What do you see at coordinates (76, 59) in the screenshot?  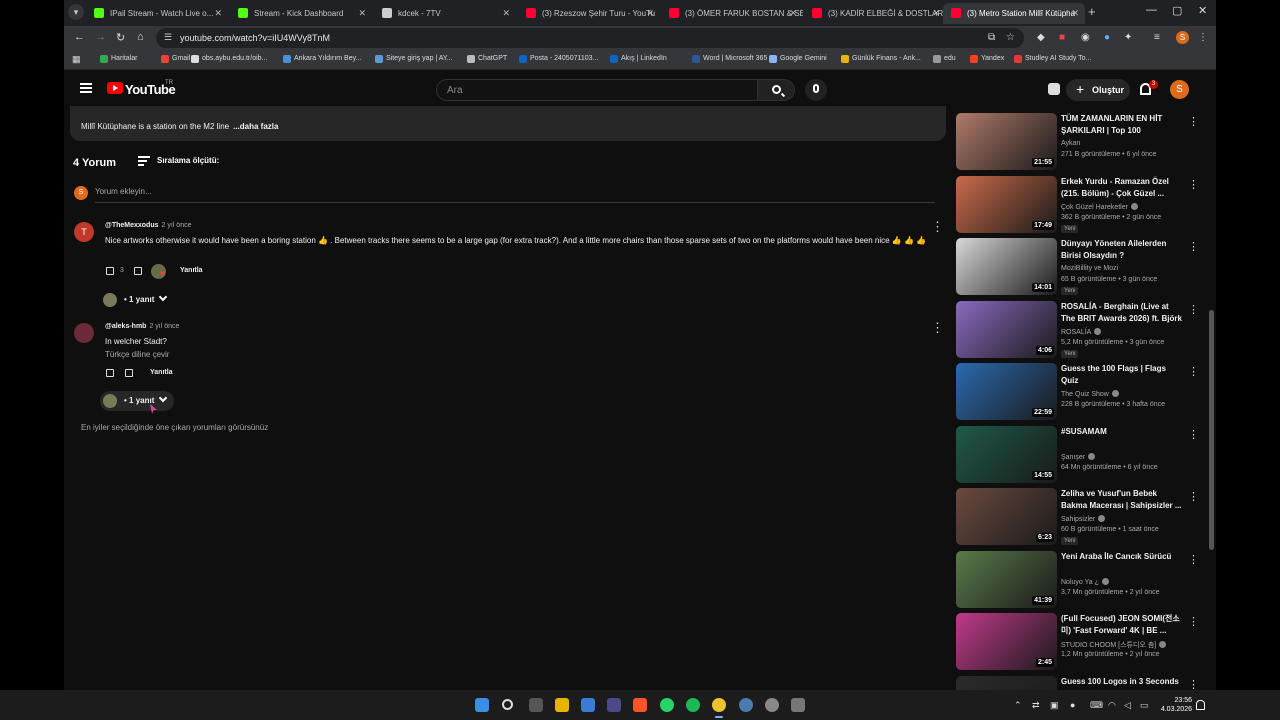 I see `apps-grid-icon: ▦` at bounding box center [76, 59].